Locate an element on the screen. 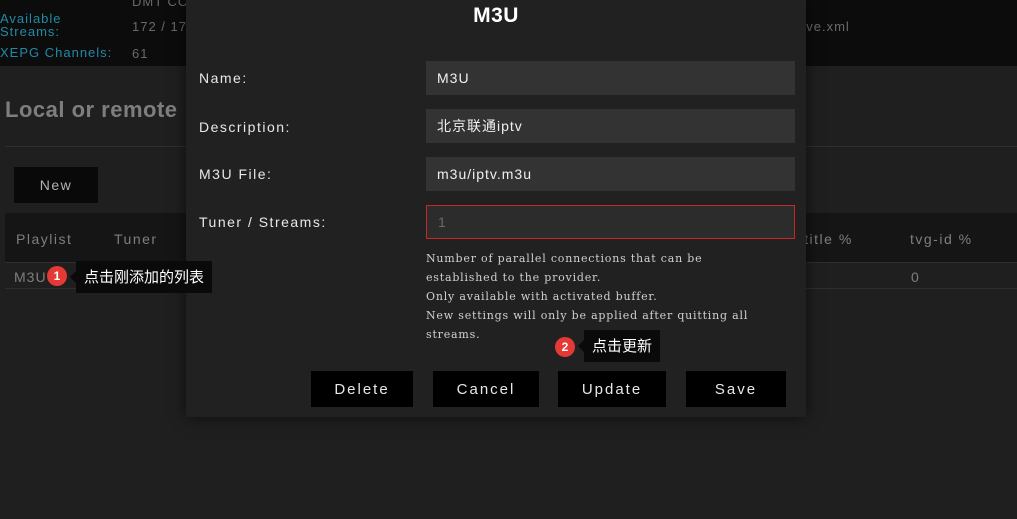  m3u-file-label: M3U File: is located at coordinates (236, 174).